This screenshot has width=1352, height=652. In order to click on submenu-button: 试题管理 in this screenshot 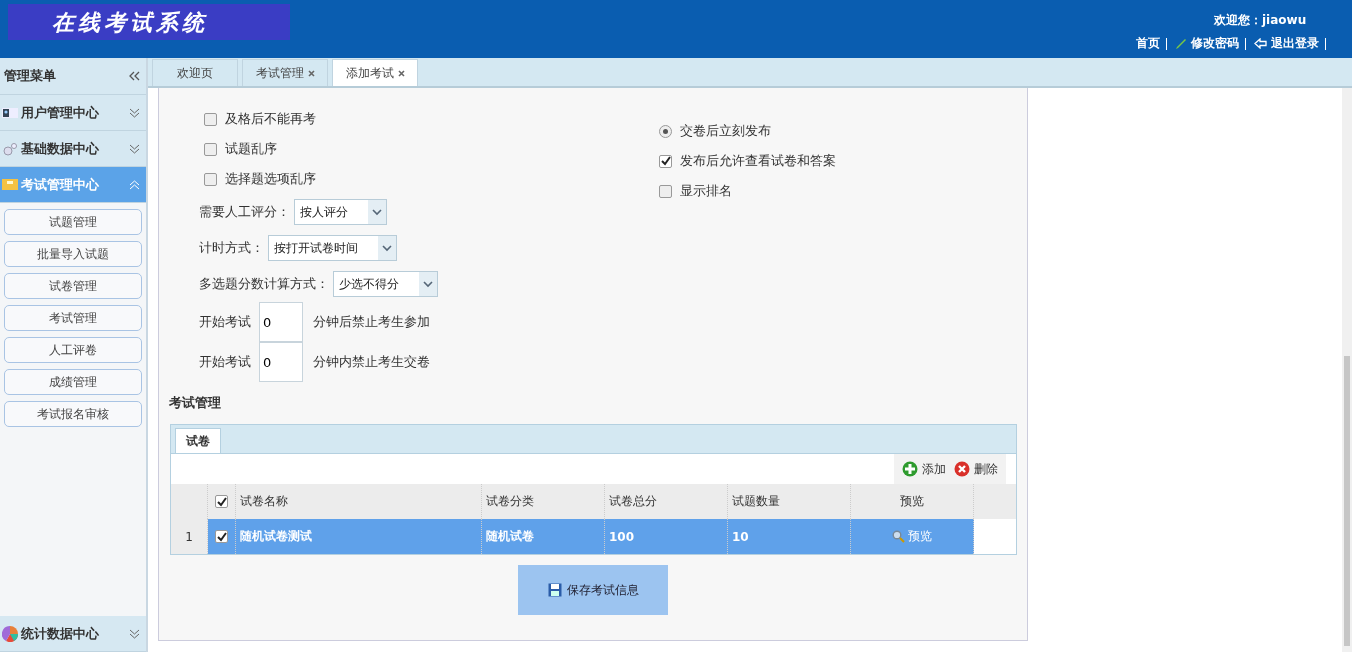, I will do `click(73, 222)`.